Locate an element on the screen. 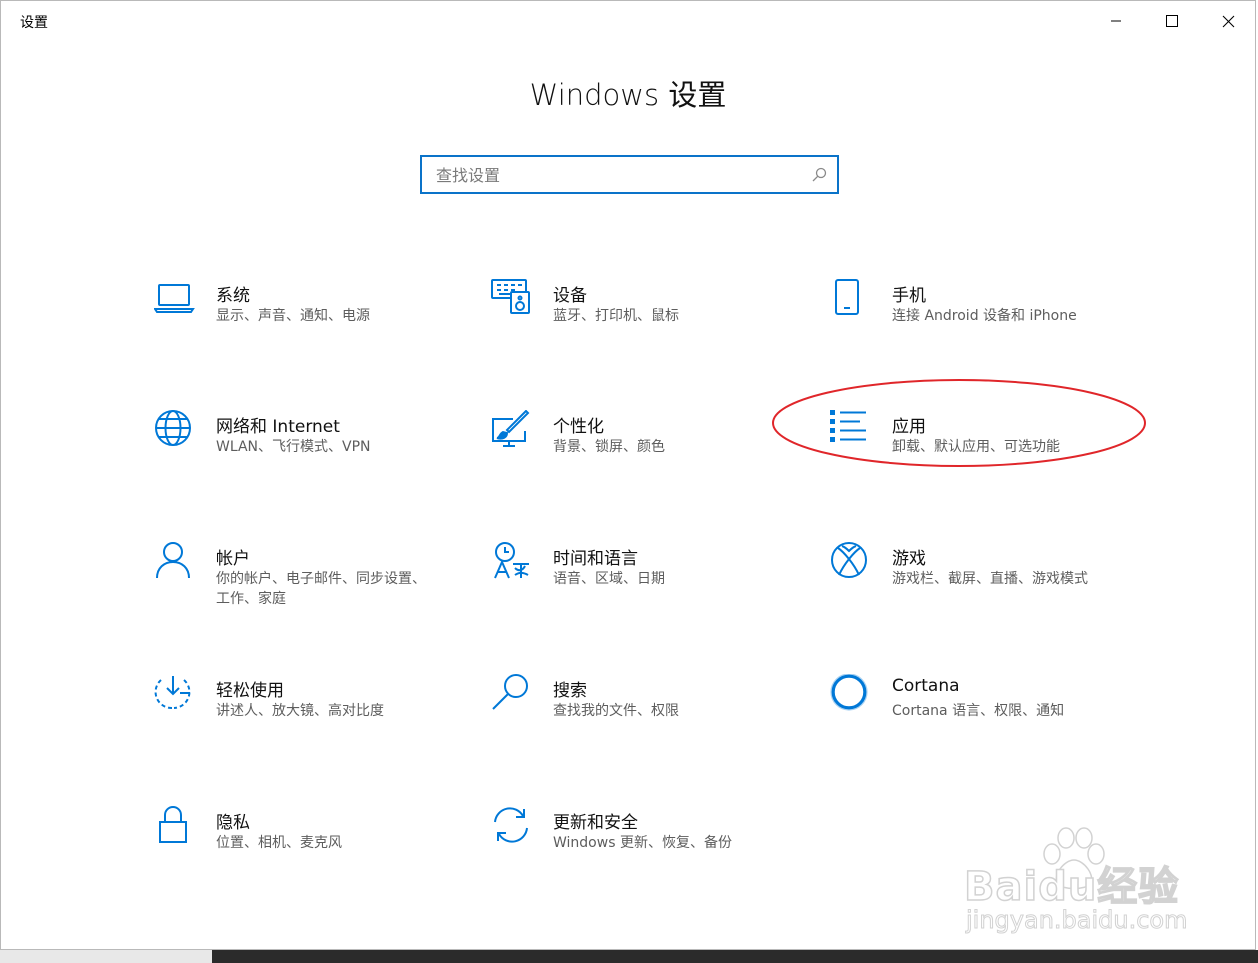 The height and width of the screenshot is (963, 1258). tile-apps: 应用 卸载、默认应用、可选功能 is located at coordinates (980, 450).